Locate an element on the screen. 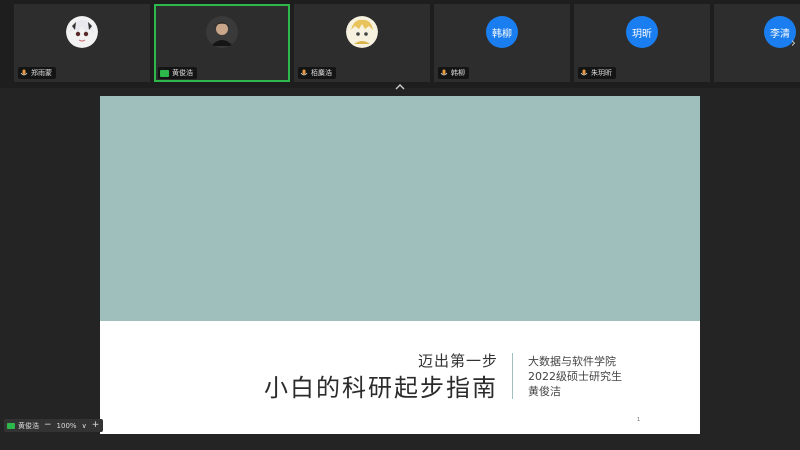 The height and width of the screenshot is (450, 800). slide-title: 小白的科研起步指南 is located at coordinates (381, 388).